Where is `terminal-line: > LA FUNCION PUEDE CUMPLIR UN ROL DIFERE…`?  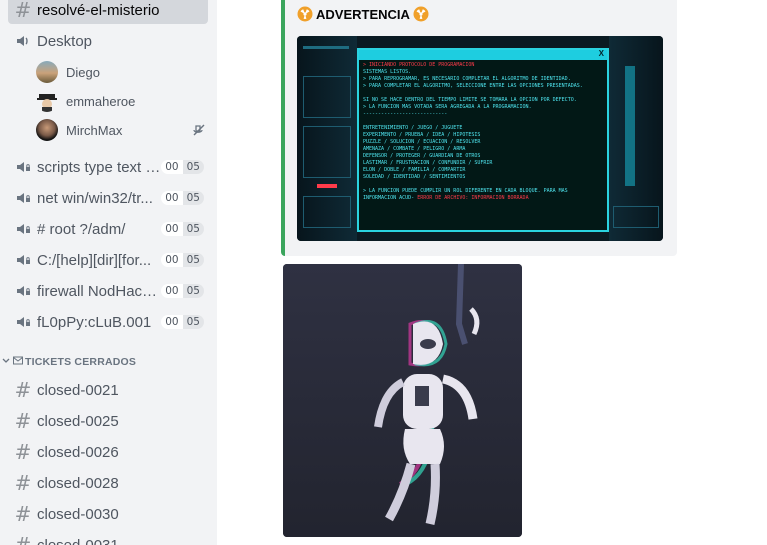
terminal-line: > LA FUNCION PUEDE CUMPLIR UN ROL DIFERE… is located at coordinates (465, 191).